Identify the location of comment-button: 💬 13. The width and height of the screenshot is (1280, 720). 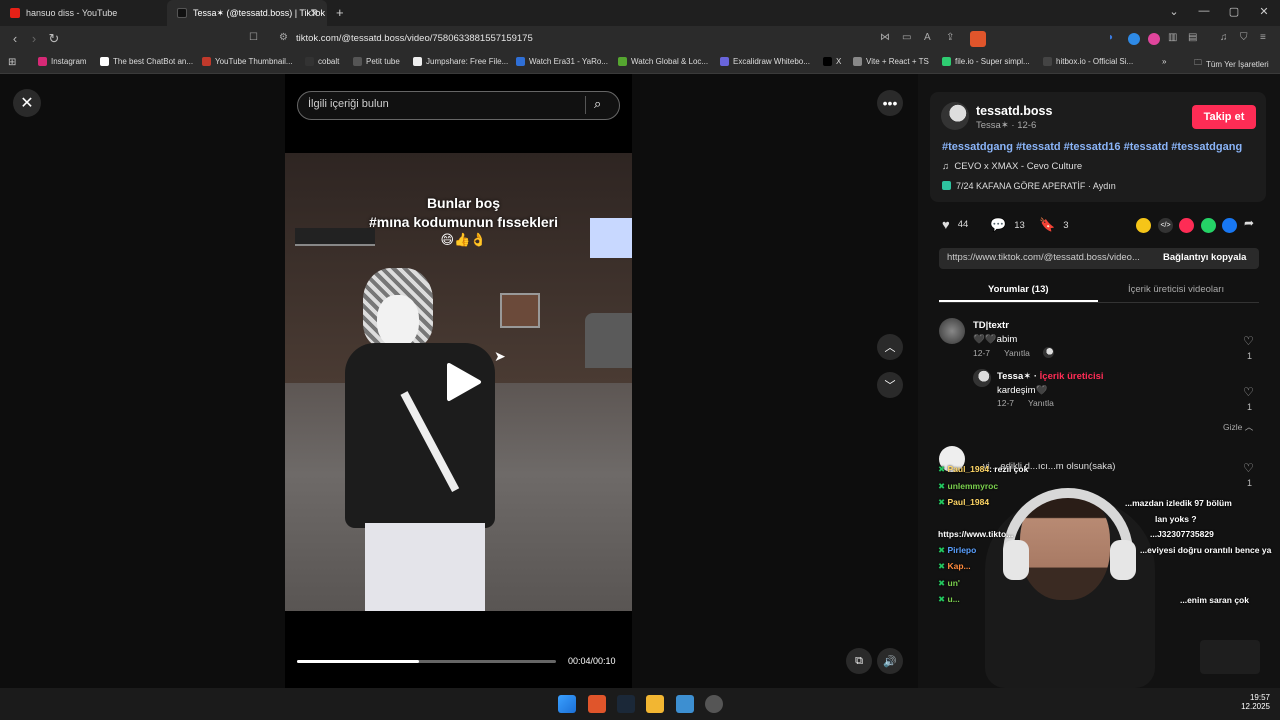
(1007, 225).